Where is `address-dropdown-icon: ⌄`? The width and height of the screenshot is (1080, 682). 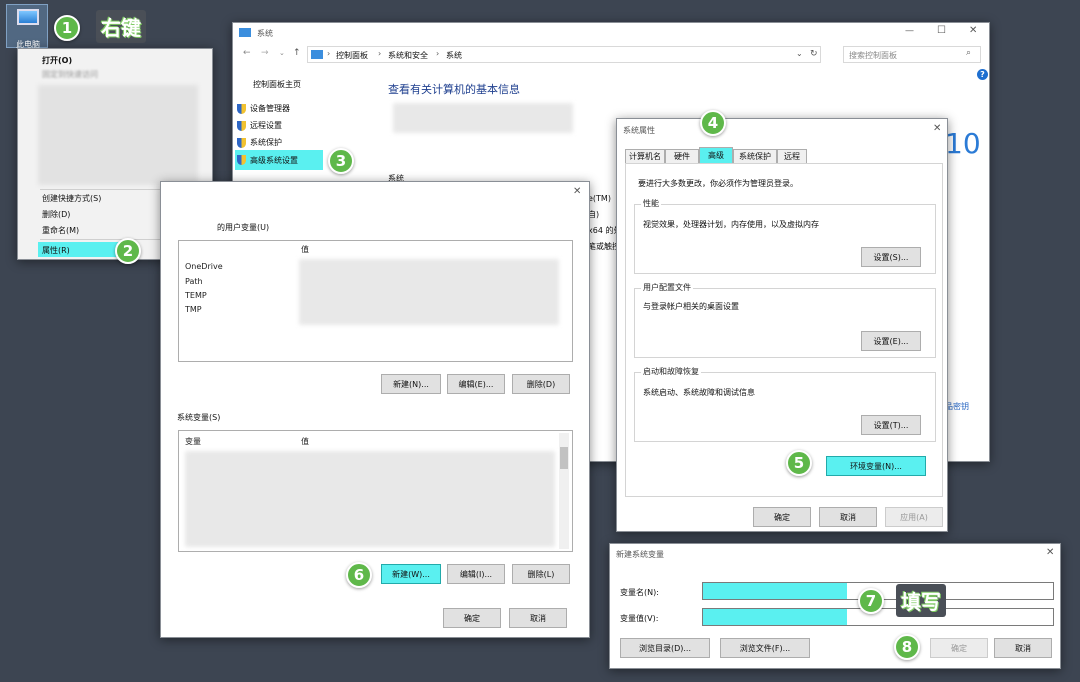
address-dropdown-icon: ⌄ is located at coordinates (799, 53).